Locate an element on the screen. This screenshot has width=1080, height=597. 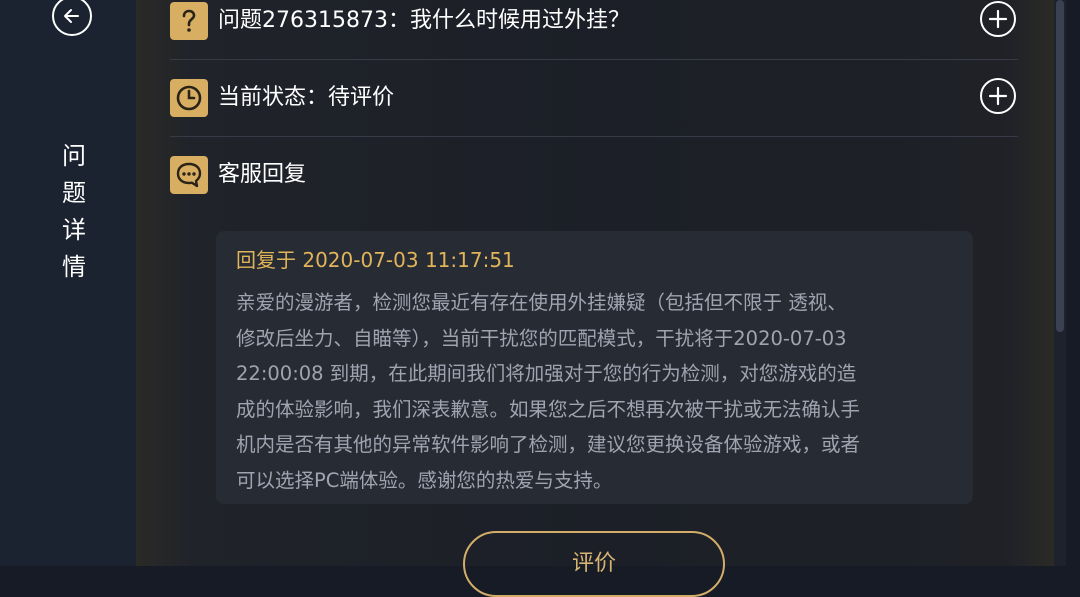
reply-line: 成的体验影响，我们深表歉意。如果您之后不想再次被干扰或无法确认手 is located at coordinates (548, 409).